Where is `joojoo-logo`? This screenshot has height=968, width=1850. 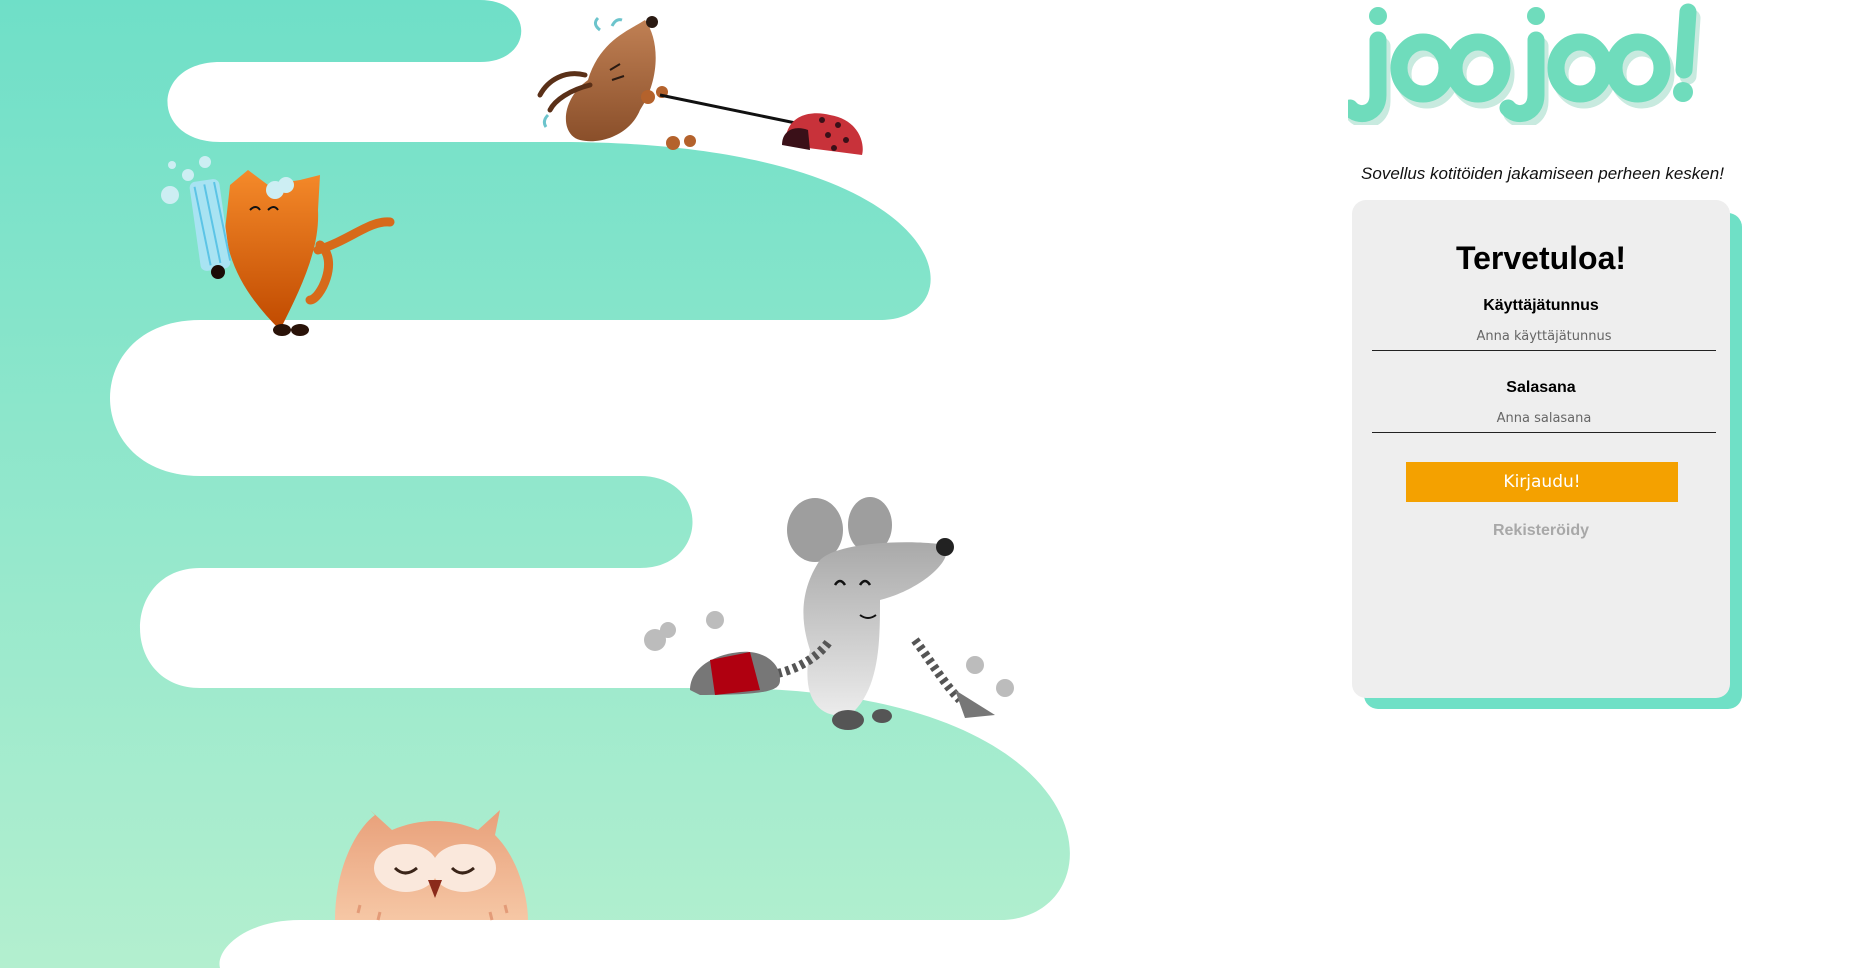
joojoo-logo is located at coordinates (1524, 64).